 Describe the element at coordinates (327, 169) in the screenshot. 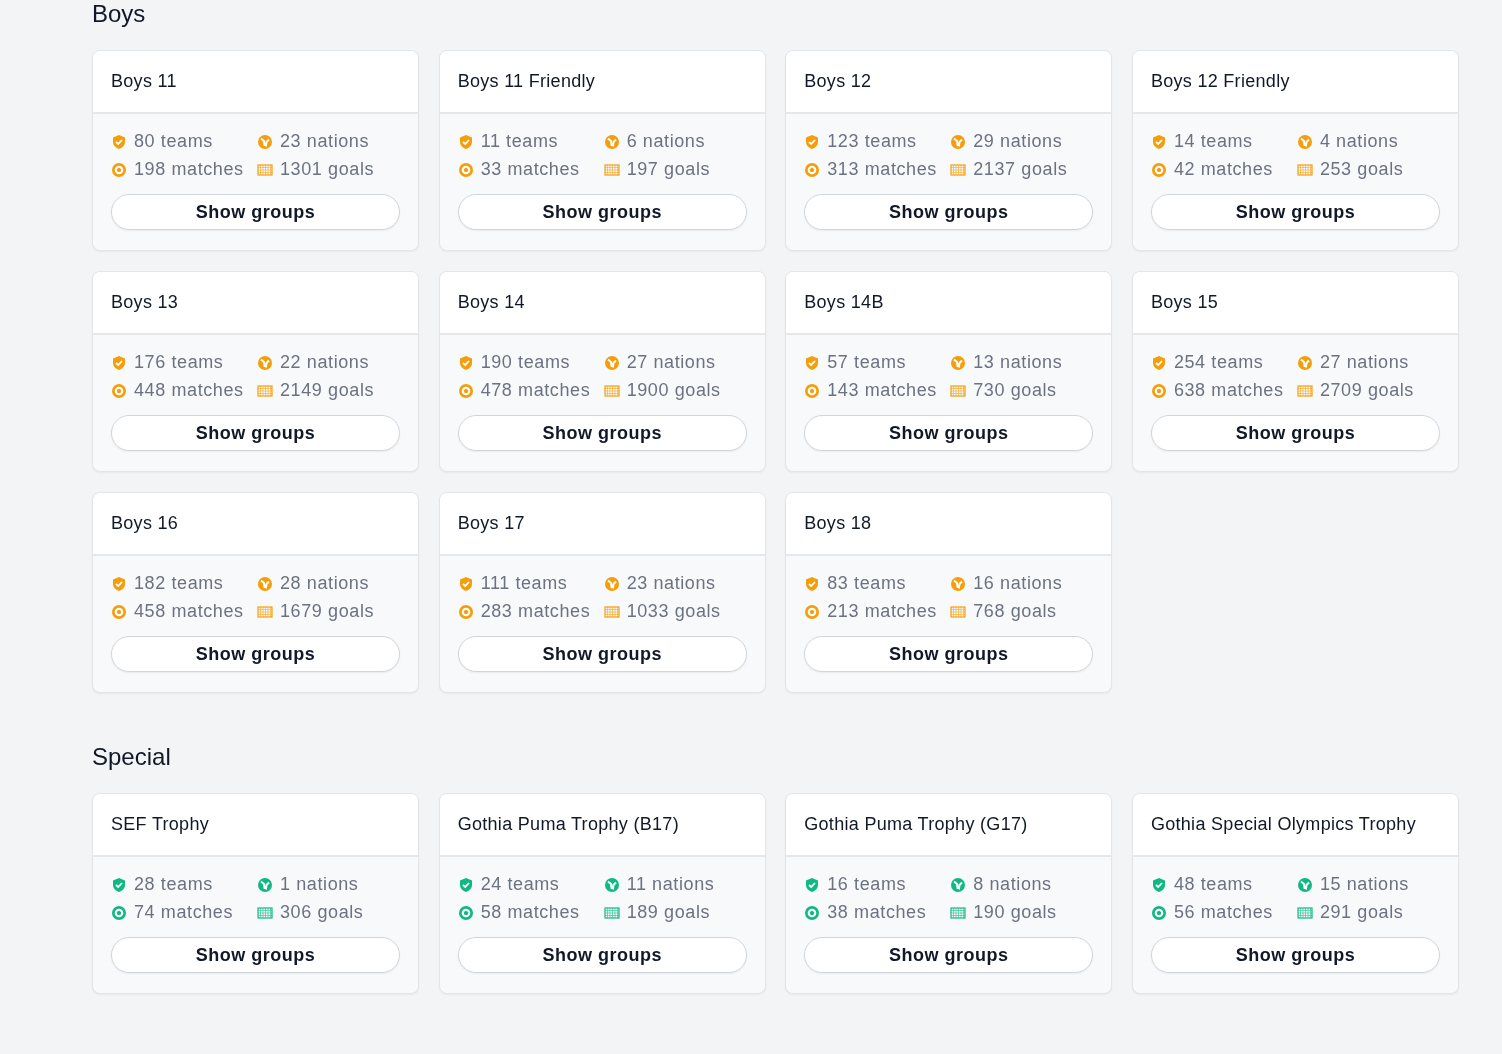

I see `stat-text: 1301 goals` at that location.